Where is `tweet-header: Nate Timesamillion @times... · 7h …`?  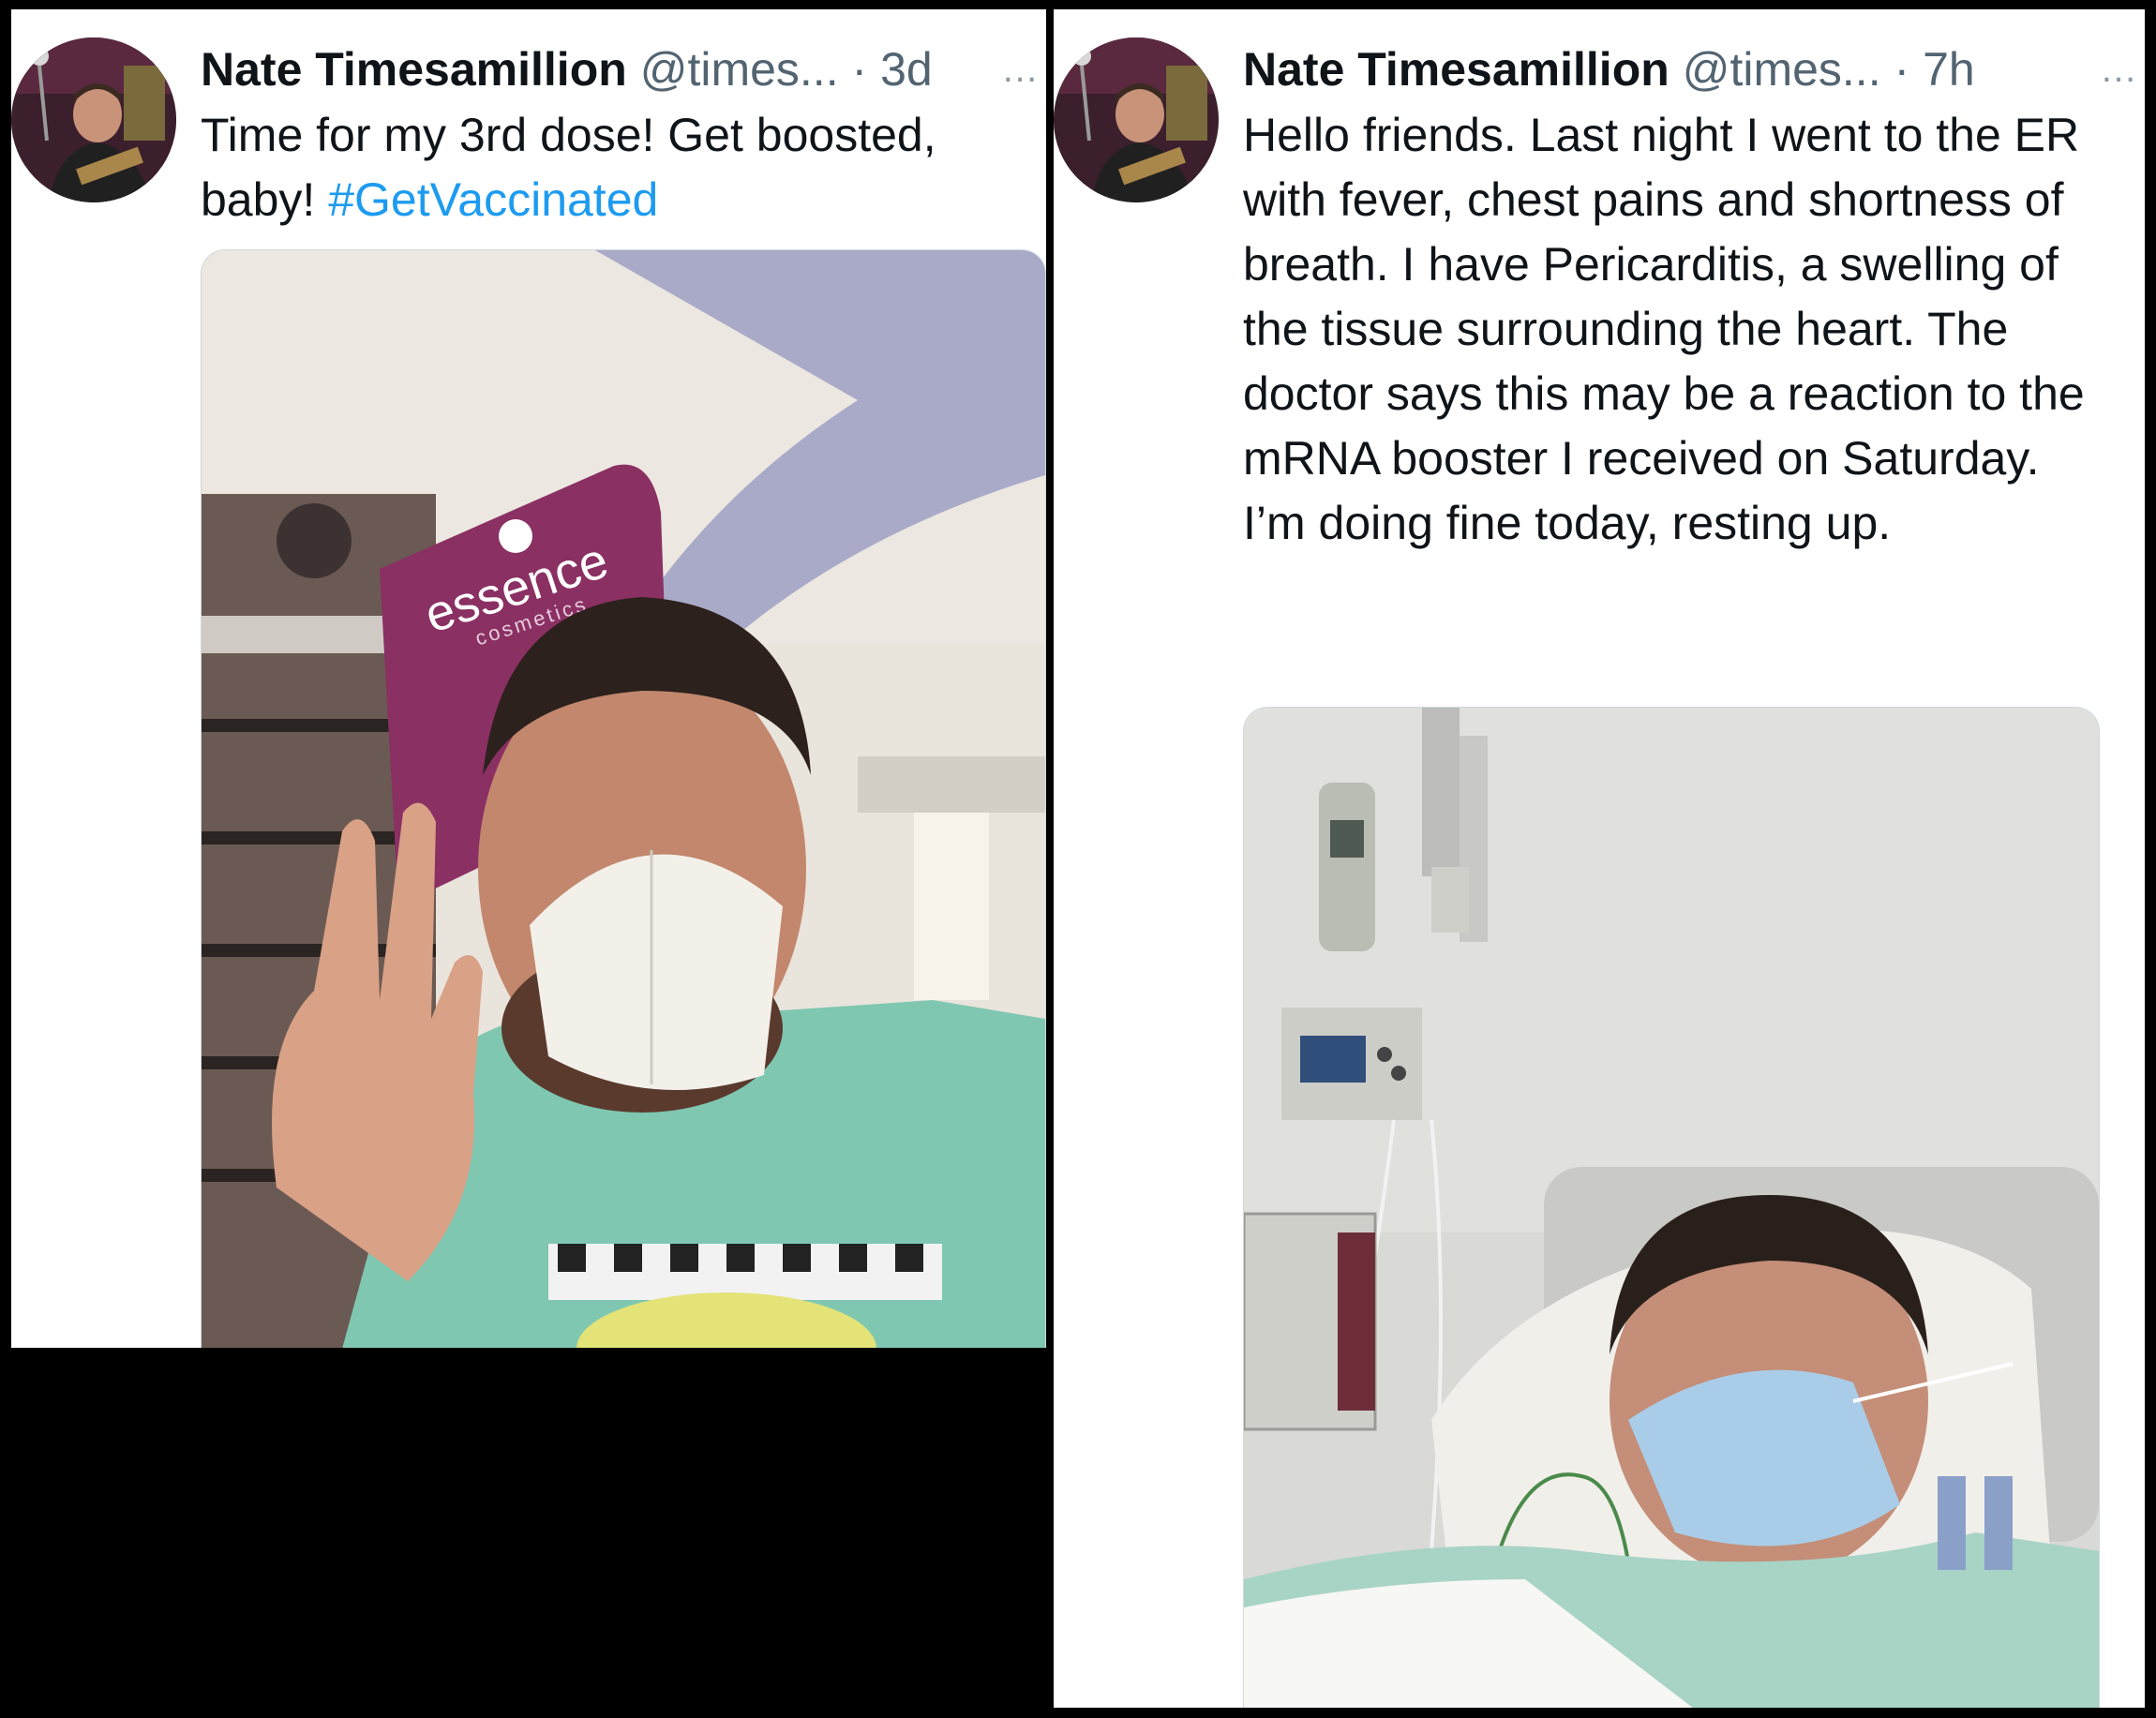
tweet-header: Nate Timesamillion @times... · 7h … is located at coordinates (1694, 69).